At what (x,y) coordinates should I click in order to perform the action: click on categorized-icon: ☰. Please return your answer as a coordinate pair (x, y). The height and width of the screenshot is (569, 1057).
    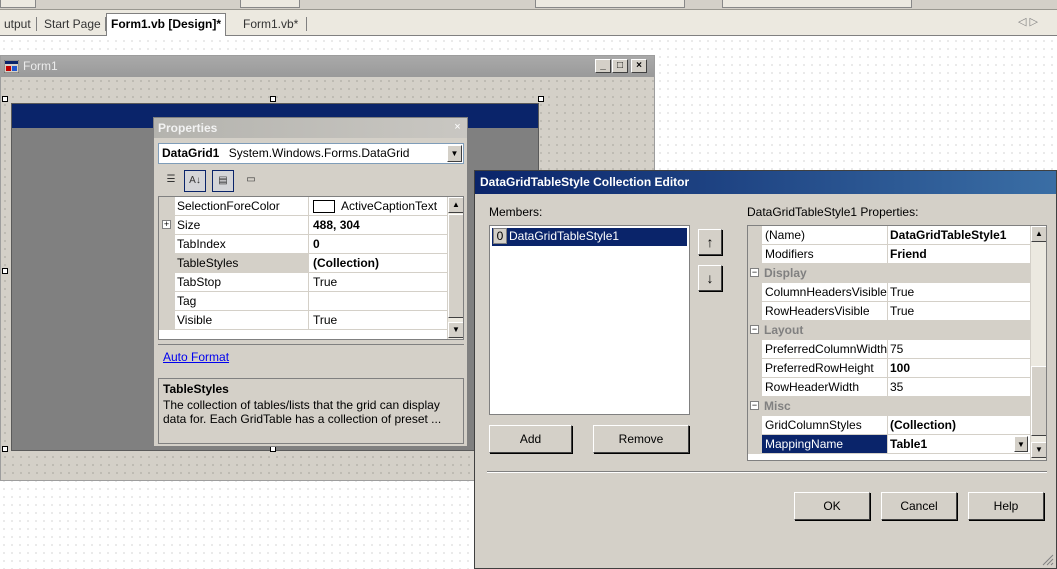
    Looking at the image, I should click on (171, 181).